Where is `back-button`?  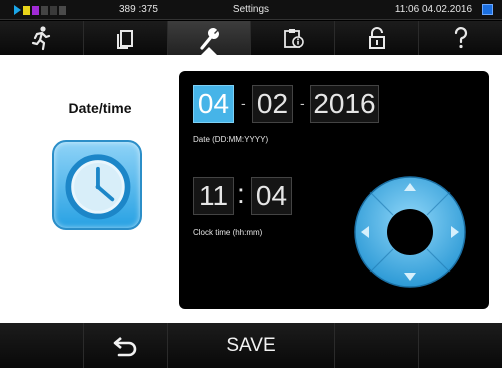
back-button is located at coordinates (126, 345).